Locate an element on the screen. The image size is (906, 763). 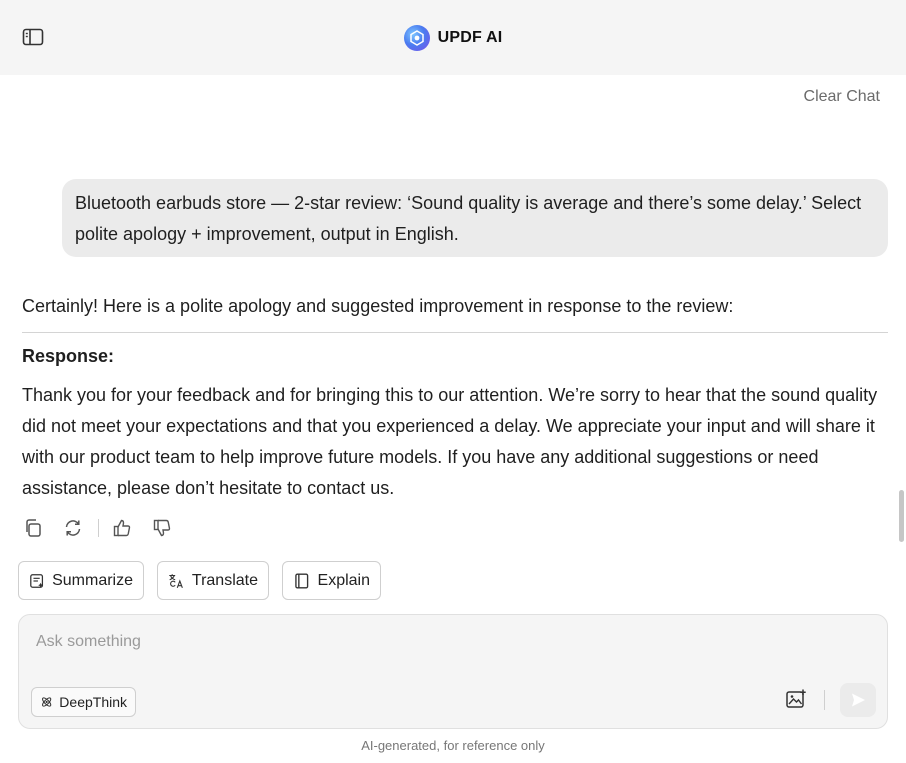
clear-chat-button: Clear Chat is located at coordinates (842, 97).